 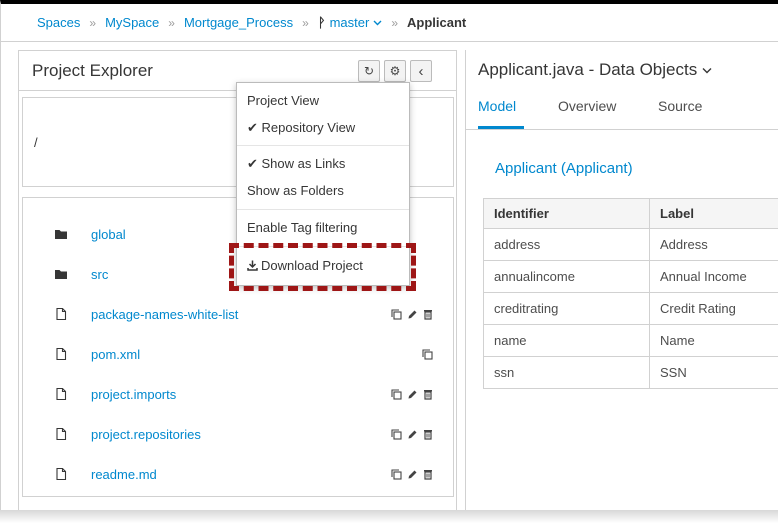 I want to click on column-header-identifier: Identifier, so click(x=566, y=213).